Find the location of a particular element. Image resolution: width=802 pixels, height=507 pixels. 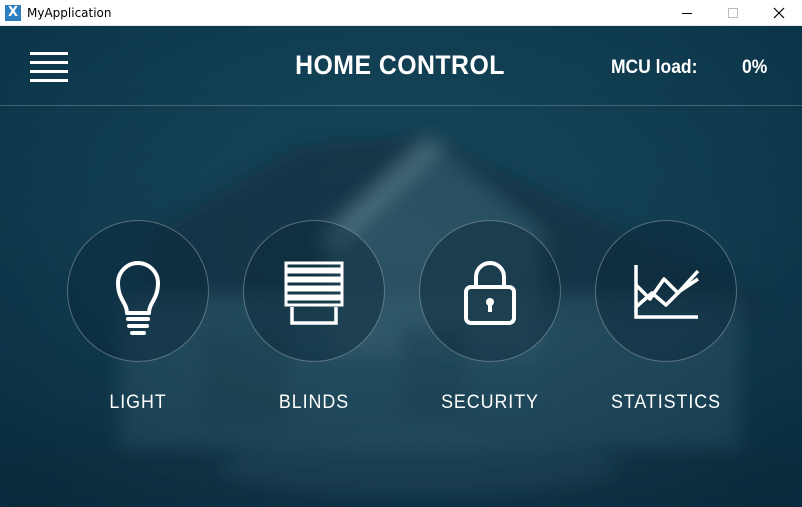

statistics-label: STATISTICS is located at coordinates (666, 402).